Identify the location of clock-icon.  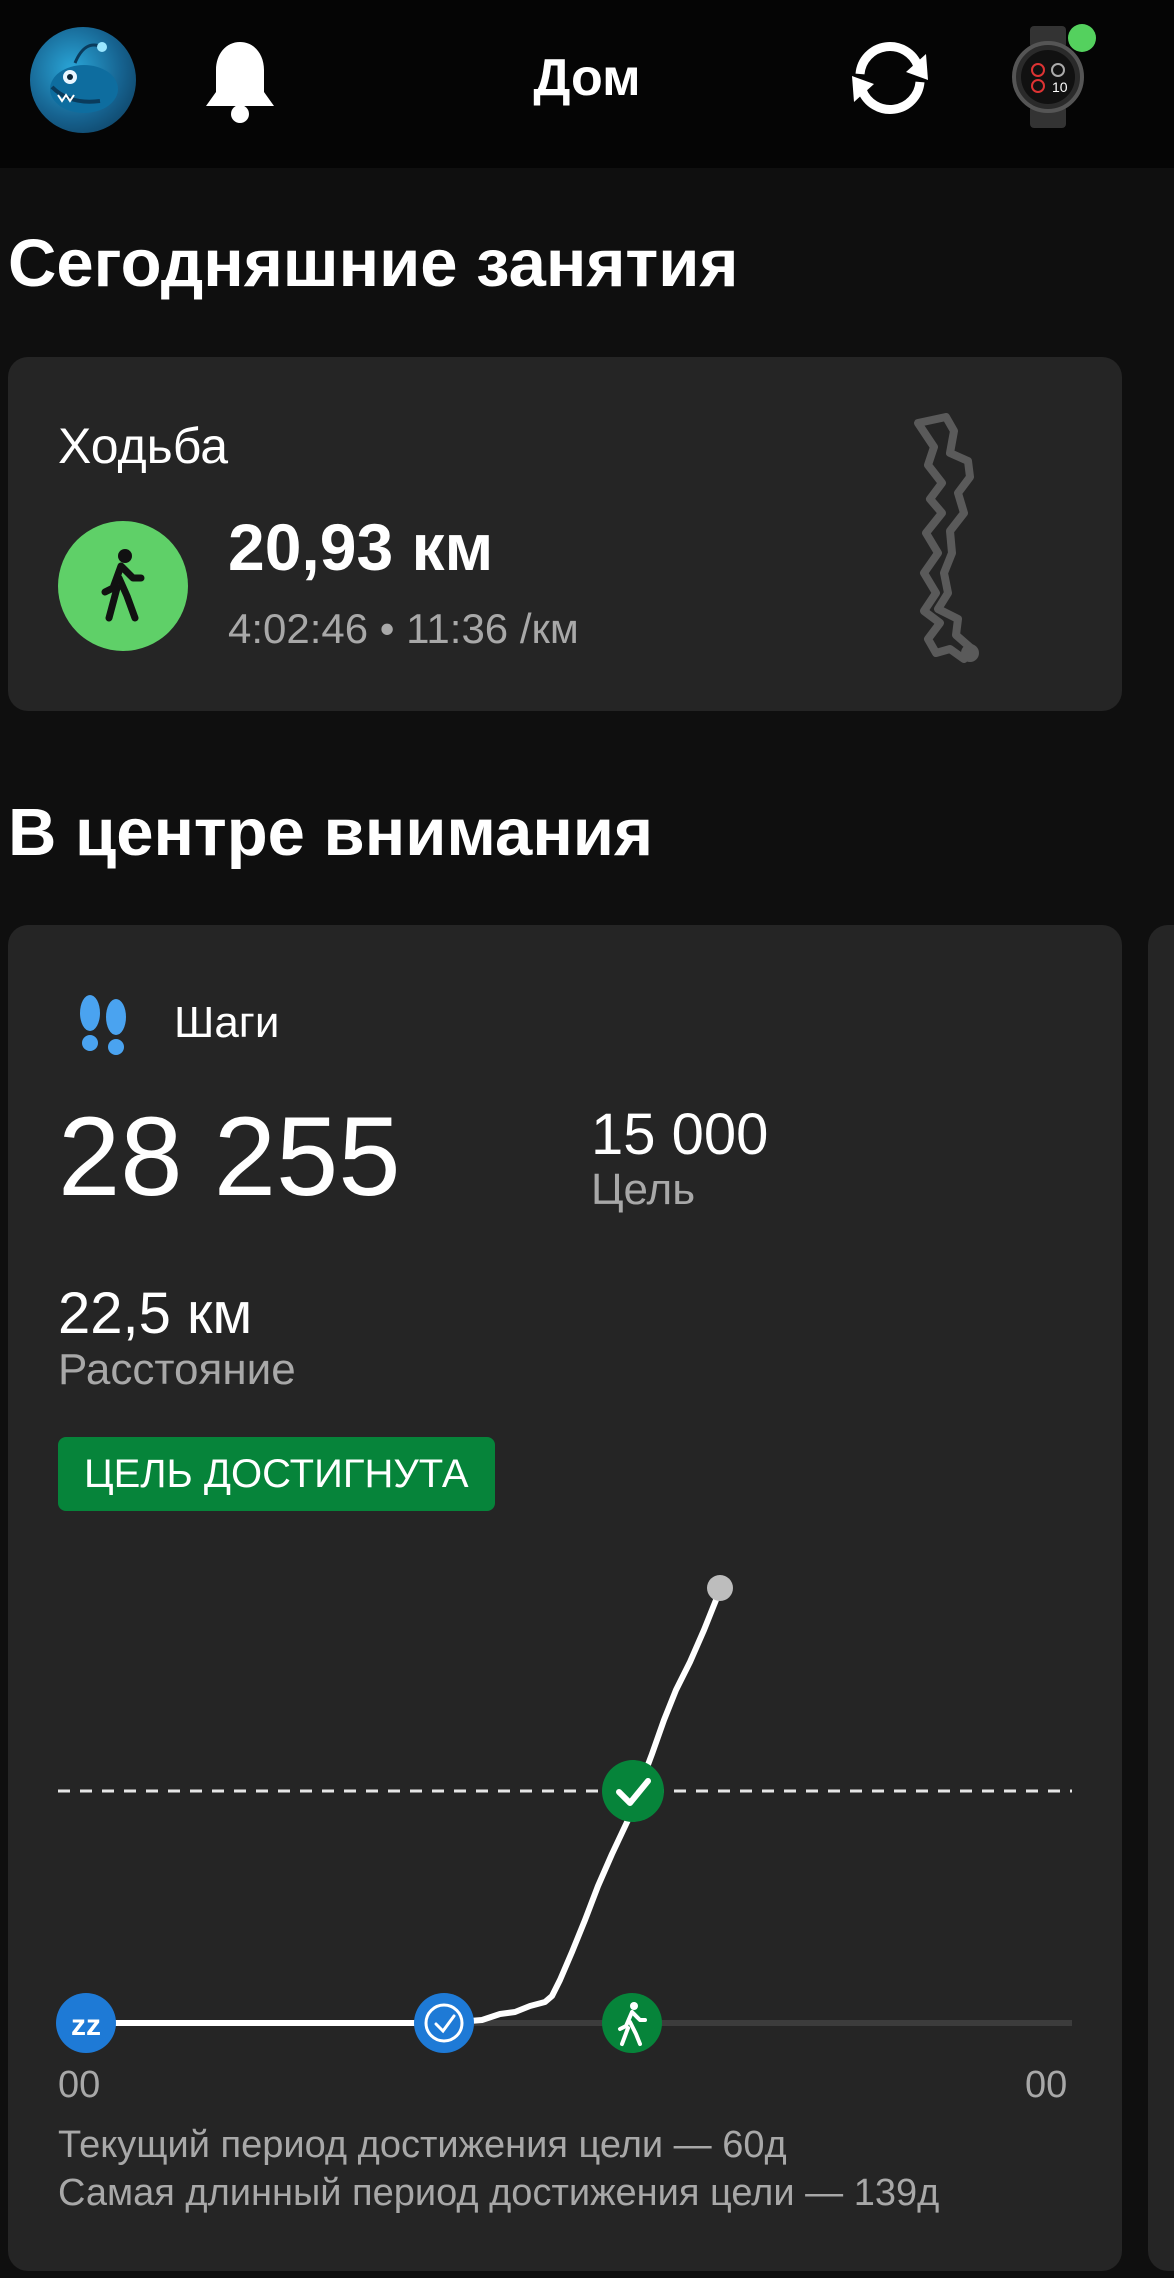
(444, 2023).